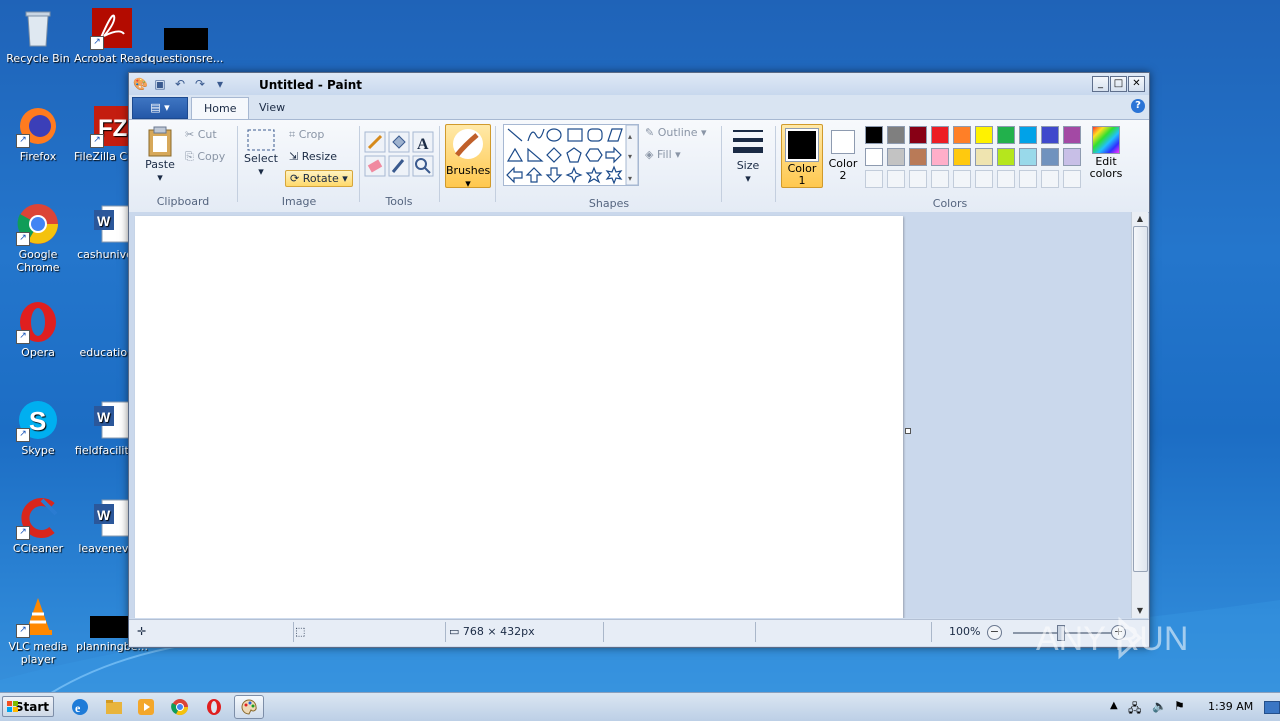  Describe the element at coordinates (468, 157) in the screenshot. I see `brushes-button: Brushes ▾` at that location.